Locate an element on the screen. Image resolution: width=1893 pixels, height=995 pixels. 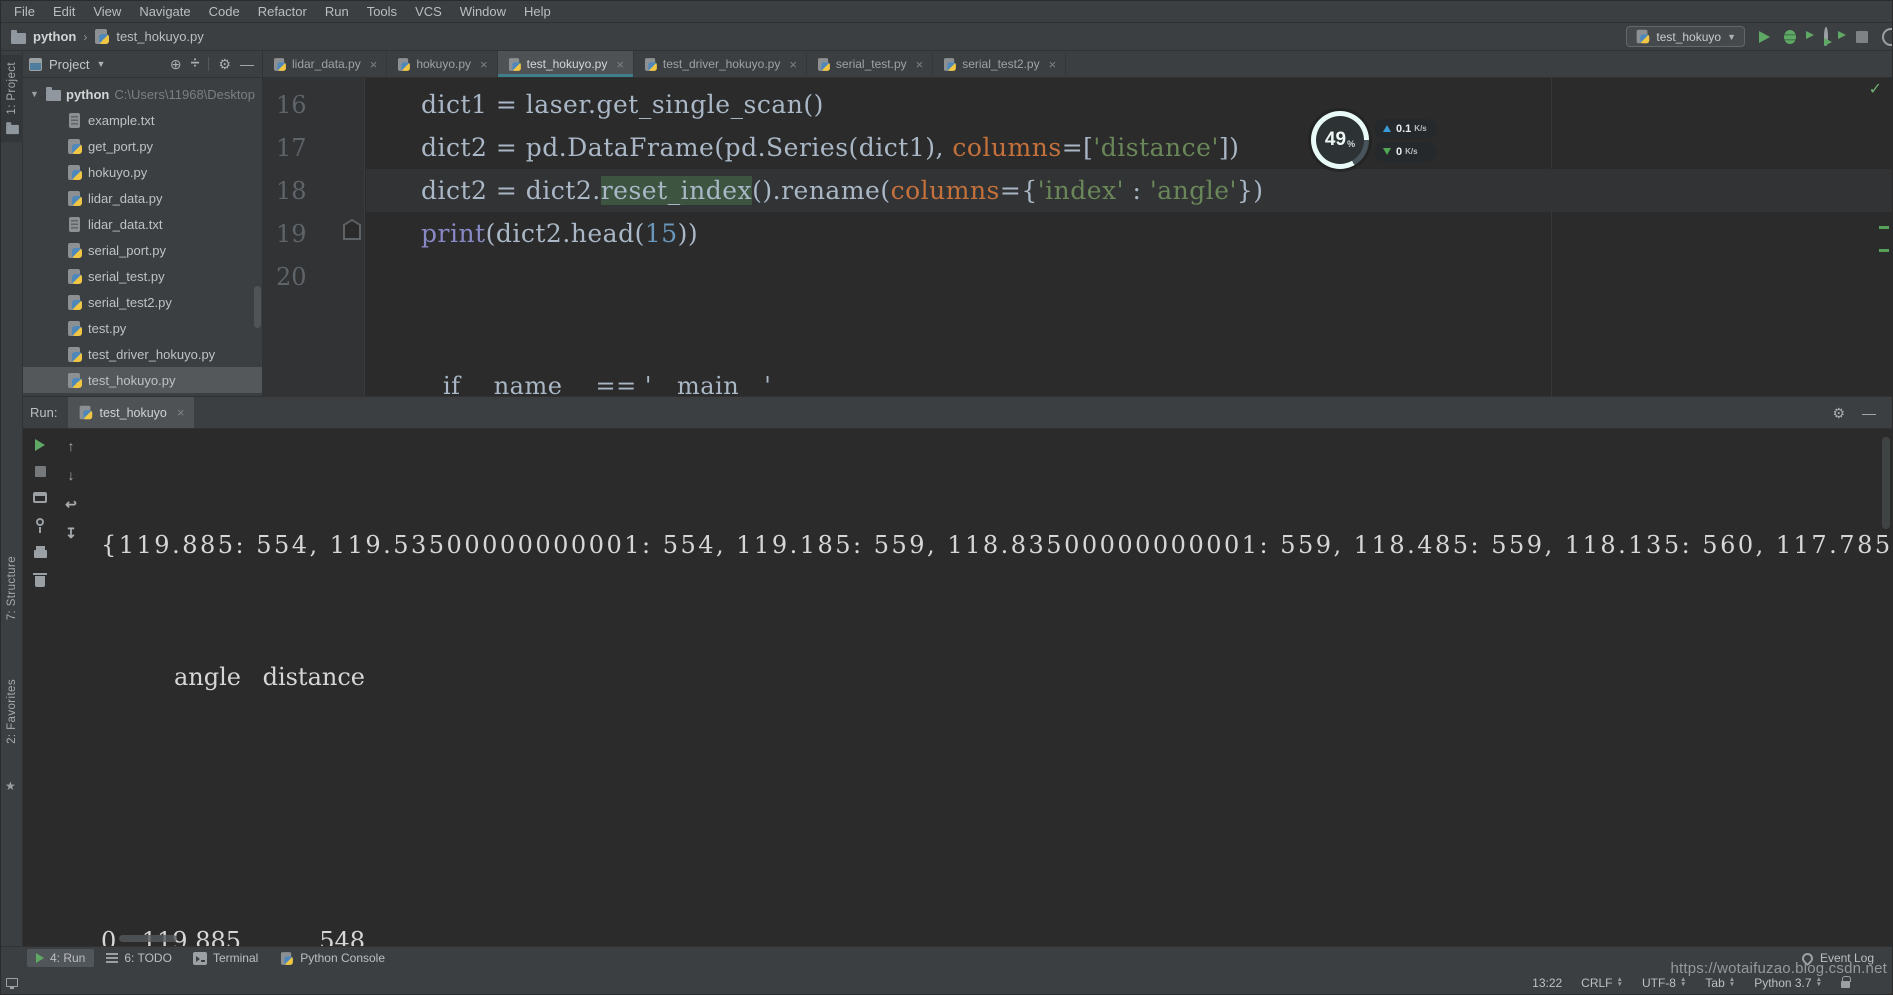
tool-window-button-terminal: Terminal is located at coordinates (225, 958).